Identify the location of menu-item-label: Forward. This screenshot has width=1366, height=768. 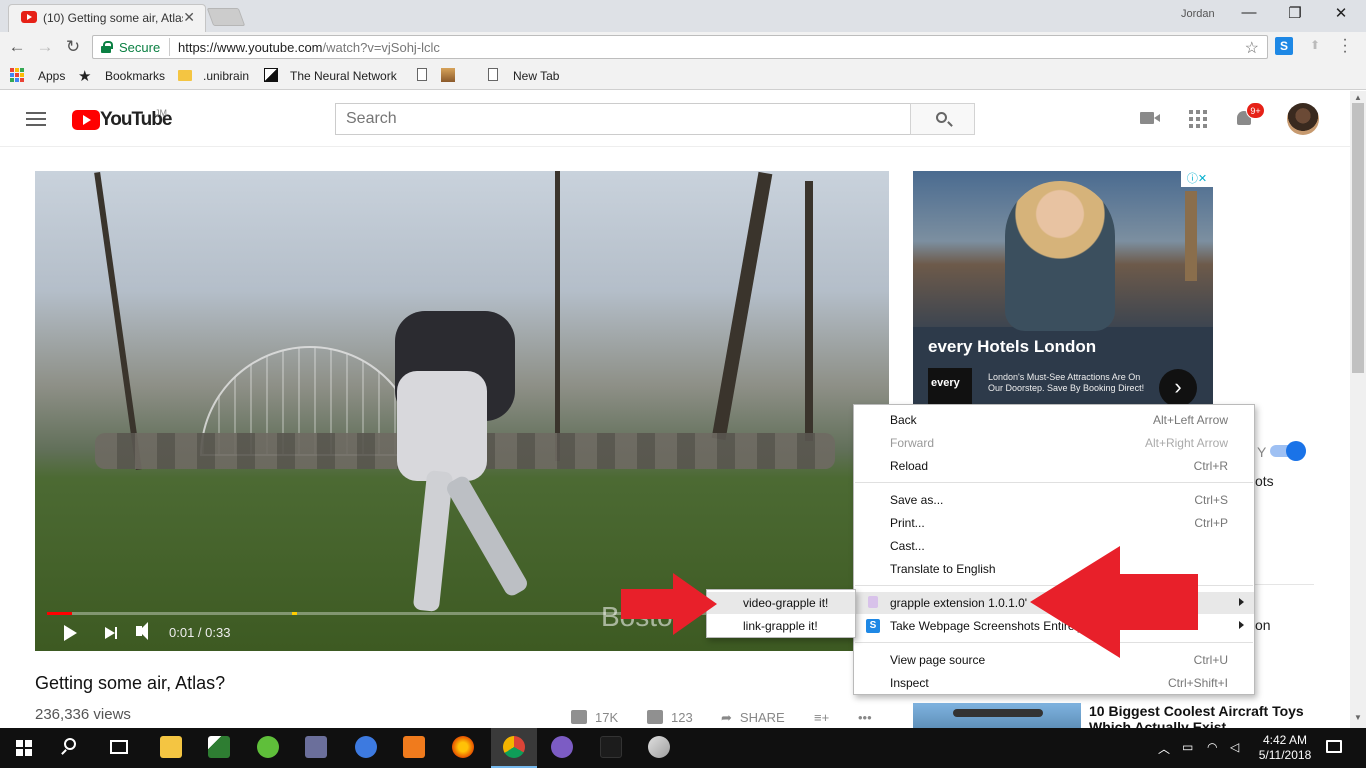
(912, 443).